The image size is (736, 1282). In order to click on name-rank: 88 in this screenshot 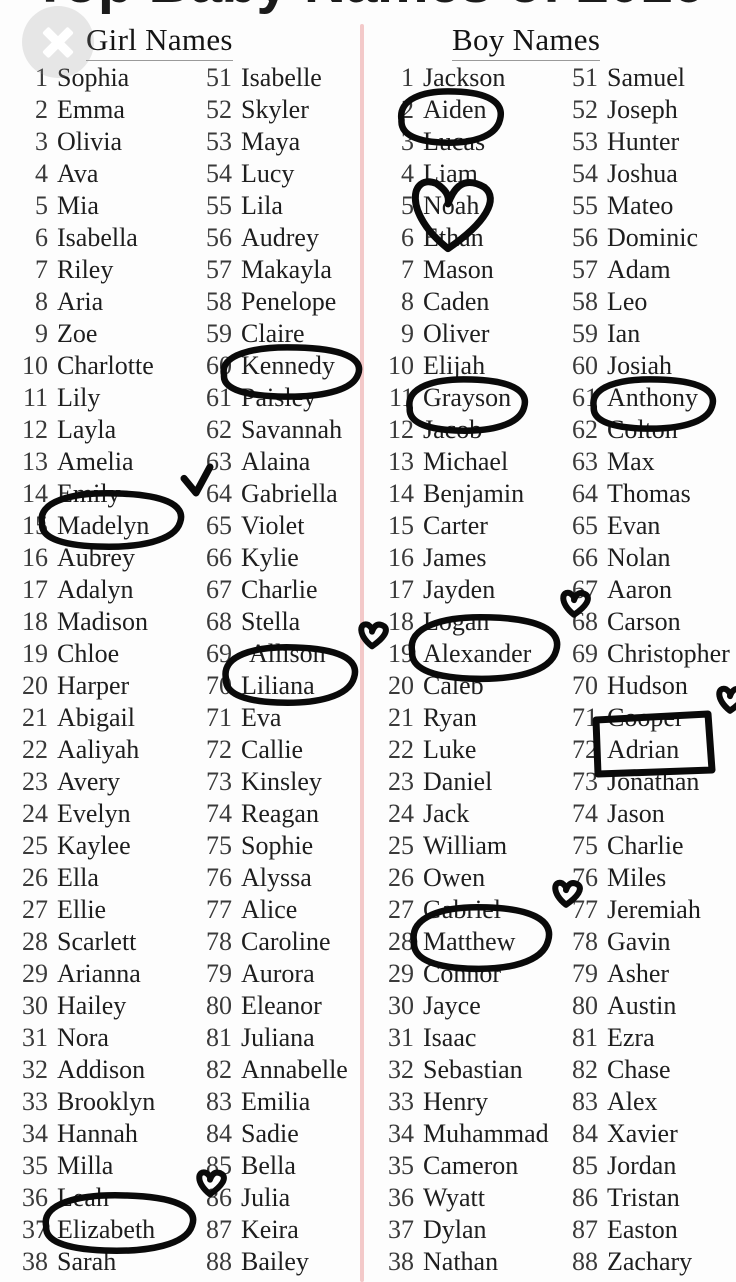, I will do `click(219, 1261)`.